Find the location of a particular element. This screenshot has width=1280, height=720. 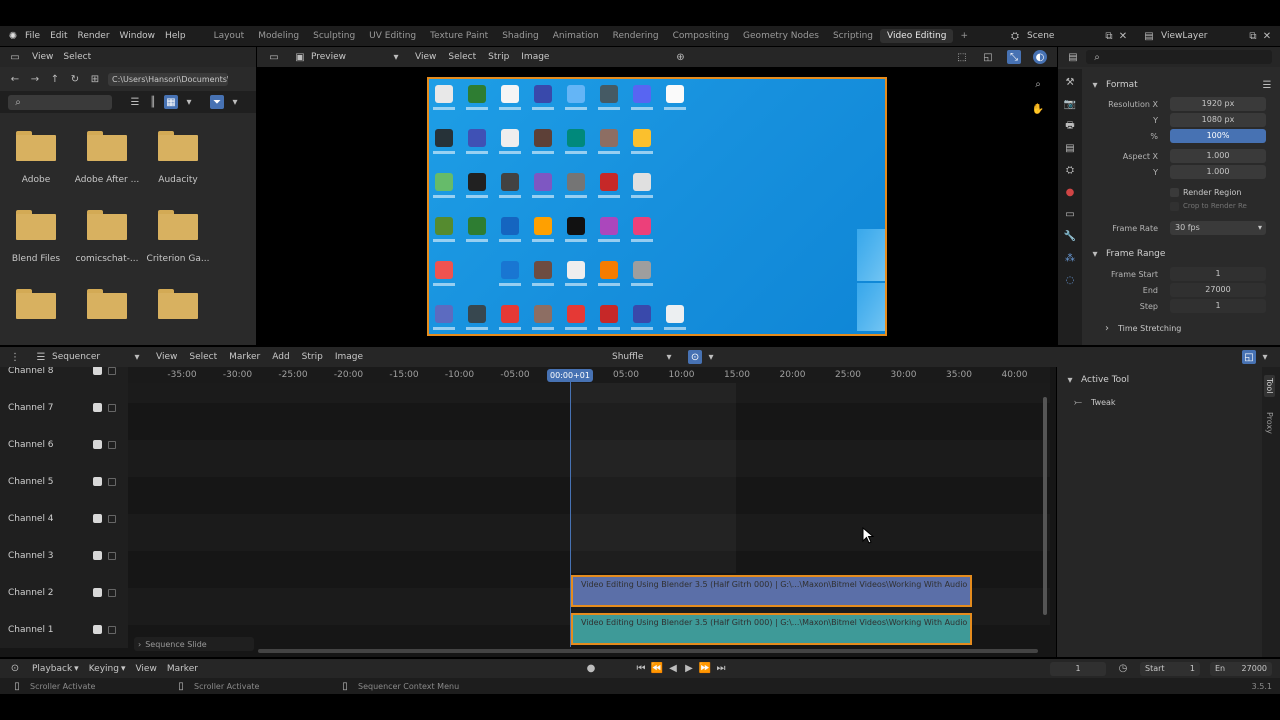

properties-search: ⌕ is located at coordinates (1179, 57).